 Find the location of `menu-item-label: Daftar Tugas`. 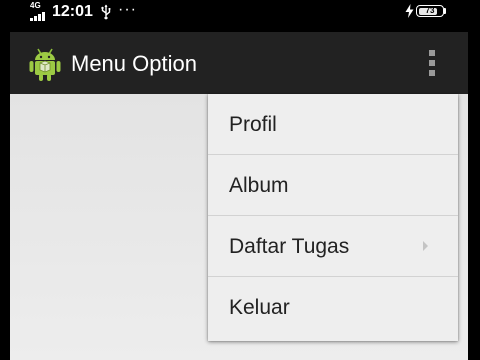

menu-item-label: Daftar Tugas is located at coordinates (289, 246).